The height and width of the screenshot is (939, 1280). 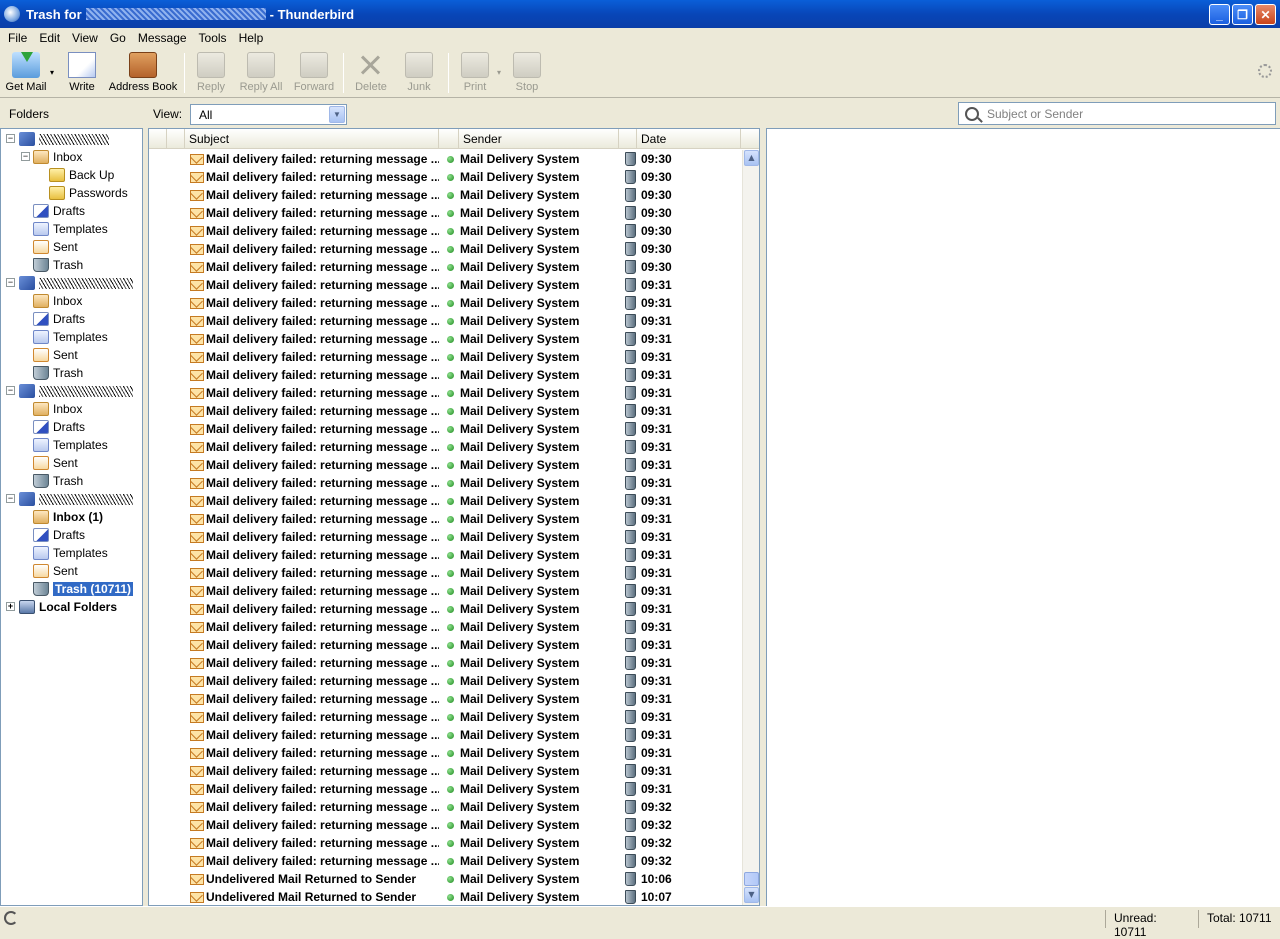 What do you see at coordinates (251, 38) in the screenshot?
I see `menu-help: Help` at bounding box center [251, 38].